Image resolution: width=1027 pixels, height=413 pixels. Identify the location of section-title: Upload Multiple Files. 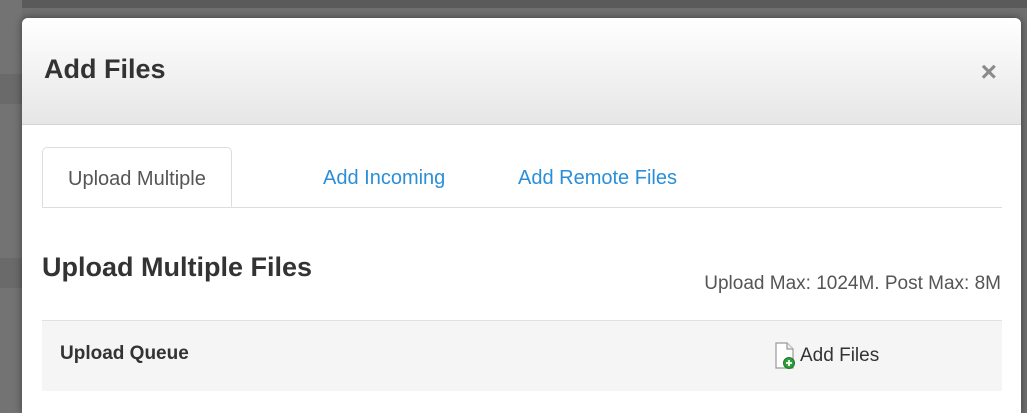
(177, 267).